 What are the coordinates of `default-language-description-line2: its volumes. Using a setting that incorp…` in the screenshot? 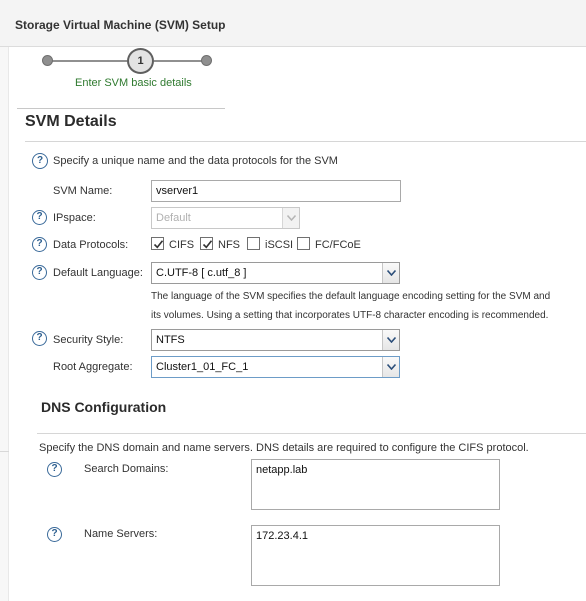 It's located at (350, 315).